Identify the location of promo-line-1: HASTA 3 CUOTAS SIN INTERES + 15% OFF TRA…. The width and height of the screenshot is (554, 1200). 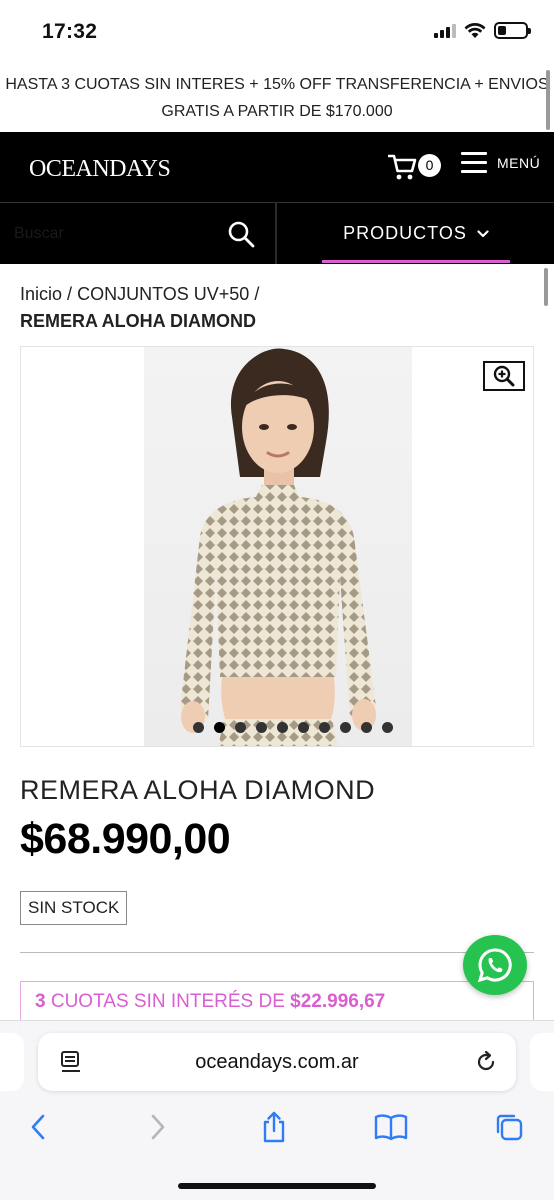
(277, 84).